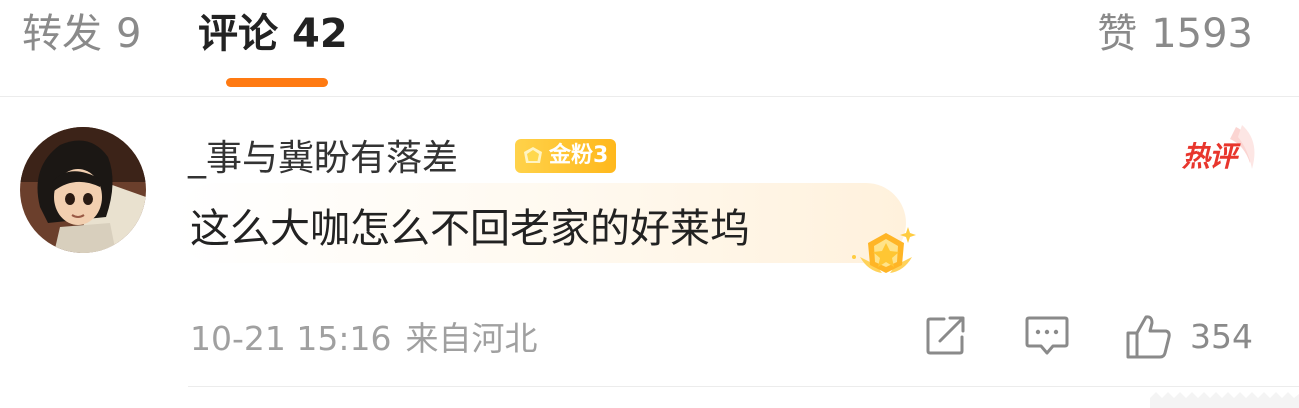 This screenshot has height=408, width=1299. Describe the element at coordinates (884, 250) in the screenshot. I see `medal-icon` at that location.